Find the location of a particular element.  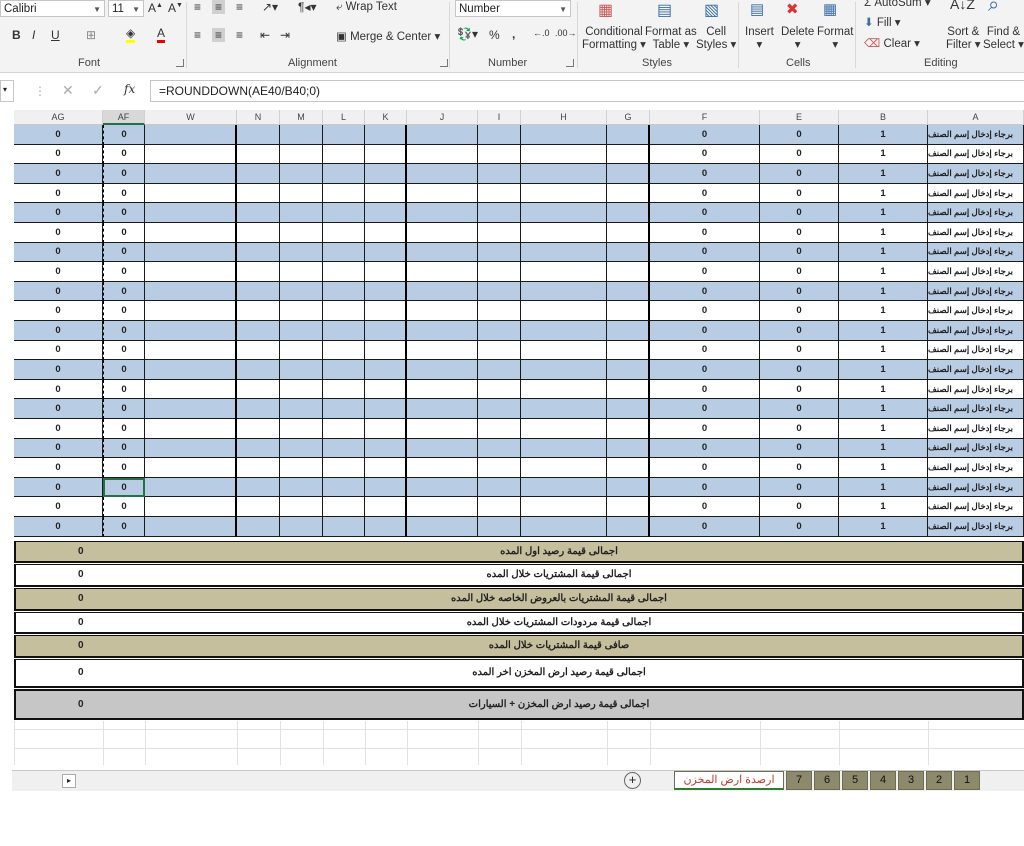

fill-color-icon: ◈ is located at coordinates (131, 35).